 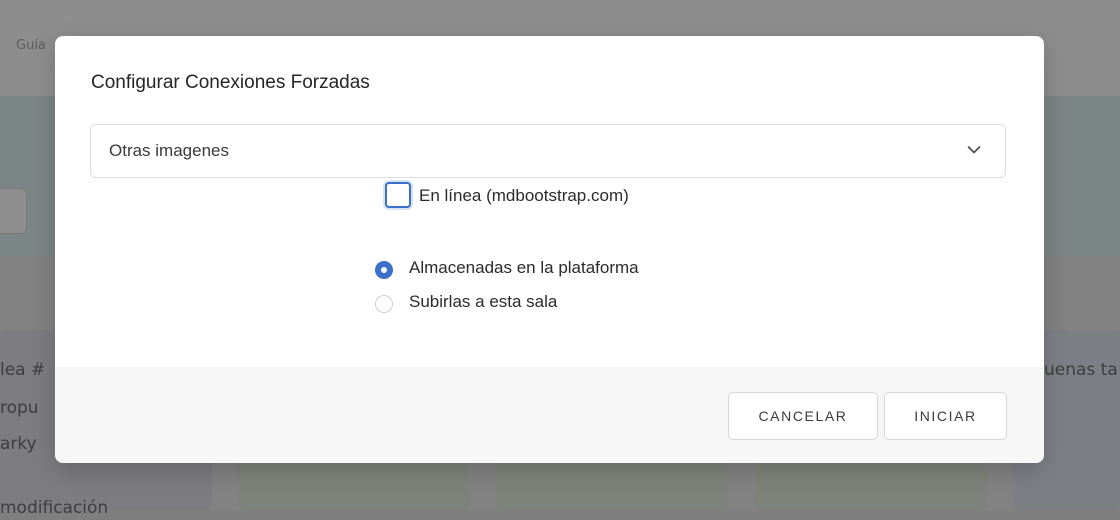 I want to click on chevron-down-icon, so click(x=974, y=150).